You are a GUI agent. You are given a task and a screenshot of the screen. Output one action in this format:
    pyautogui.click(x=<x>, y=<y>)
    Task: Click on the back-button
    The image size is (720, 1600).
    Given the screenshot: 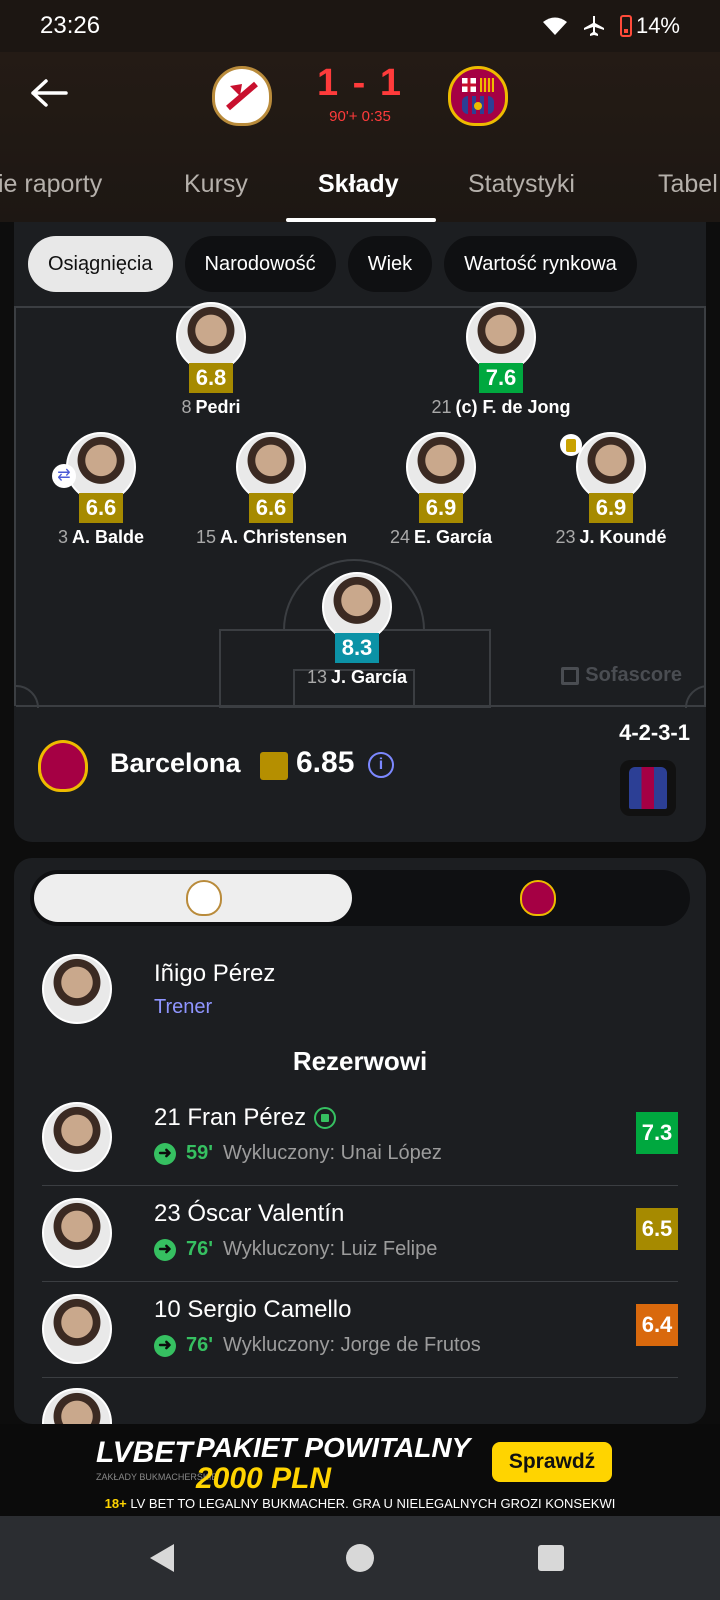 What is the action you would take?
    pyautogui.click(x=49, y=93)
    